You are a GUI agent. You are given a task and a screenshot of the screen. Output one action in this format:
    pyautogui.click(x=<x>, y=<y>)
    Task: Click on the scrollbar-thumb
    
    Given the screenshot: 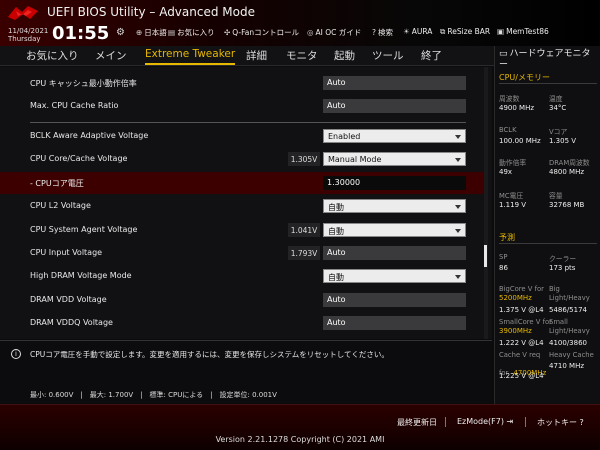 What is the action you would take?
    pyautogui.click(x=485, y=256)
    